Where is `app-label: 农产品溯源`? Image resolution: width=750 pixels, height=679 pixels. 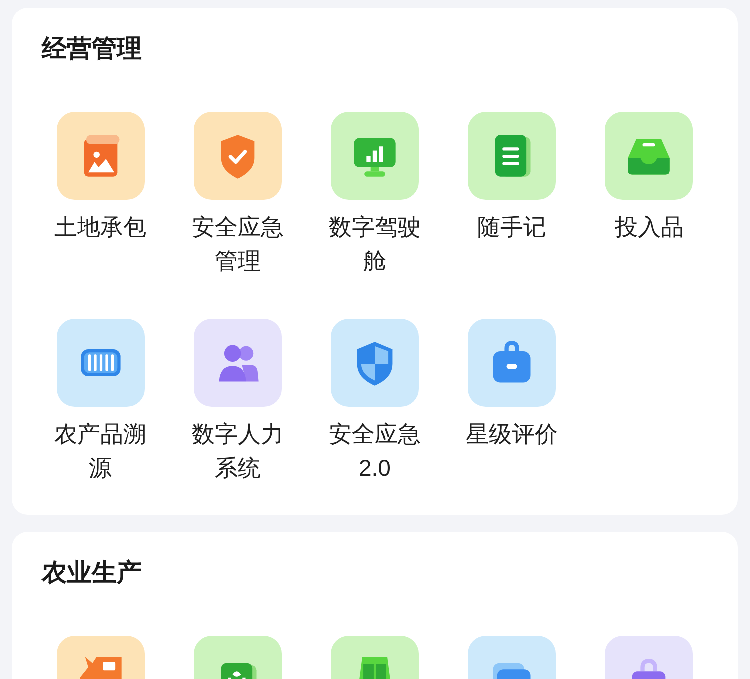 app-label: 农产品溯源 is located at coordinates (101, 451).